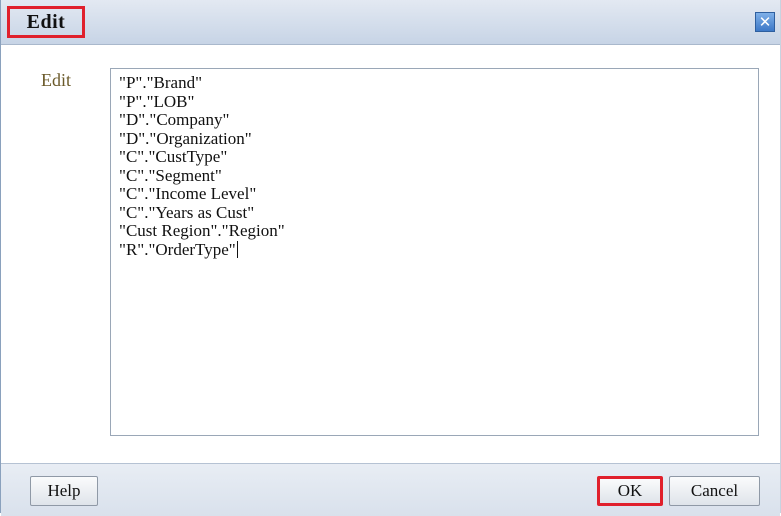 Image resolution: width=781 pixels, height=516 pixels. Describe the element at coordinates (46, 22) in the screenshot. I see `dialog-title: Edit` at that location.